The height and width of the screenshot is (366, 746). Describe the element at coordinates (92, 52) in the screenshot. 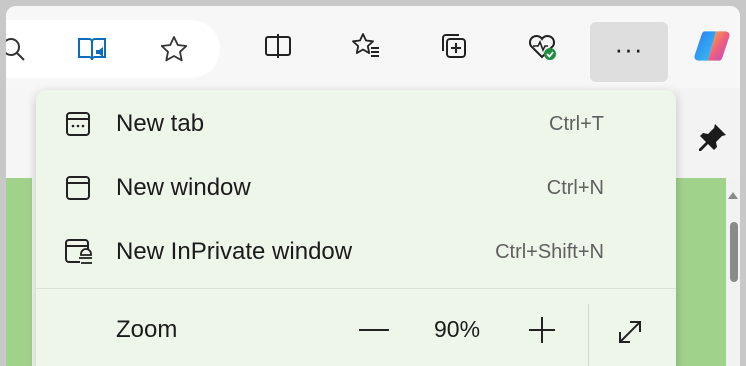

I see `read-aloud-icon` at that location.